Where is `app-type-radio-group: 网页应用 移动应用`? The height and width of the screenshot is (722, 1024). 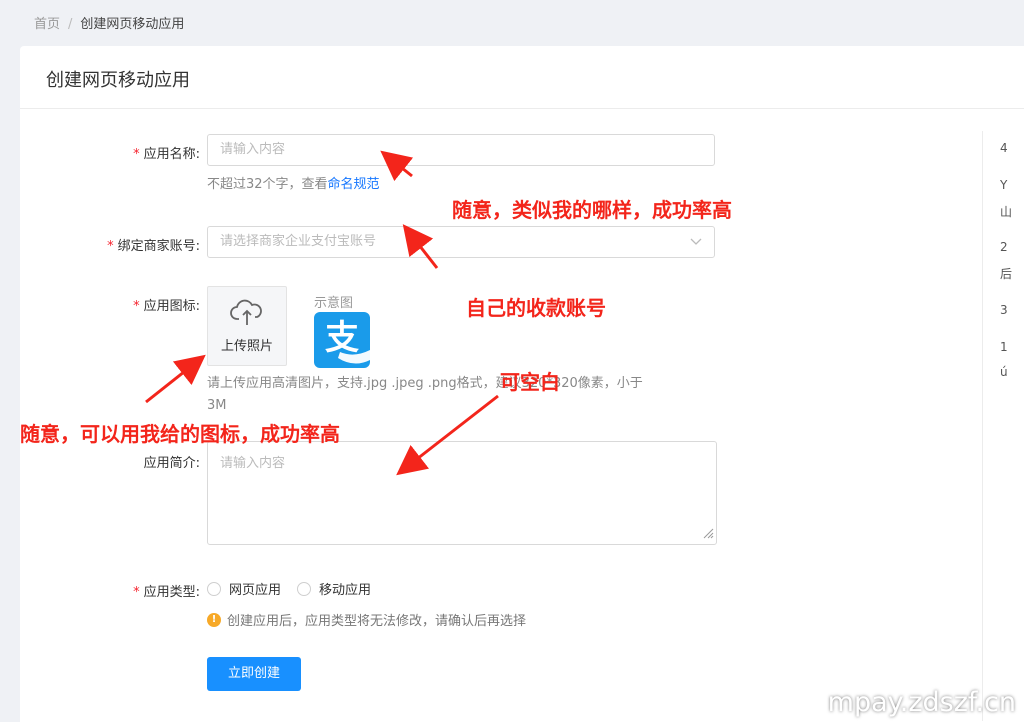
app-type-radio-group: 网页应用 移动应用 is located at coordinates (289, 588).